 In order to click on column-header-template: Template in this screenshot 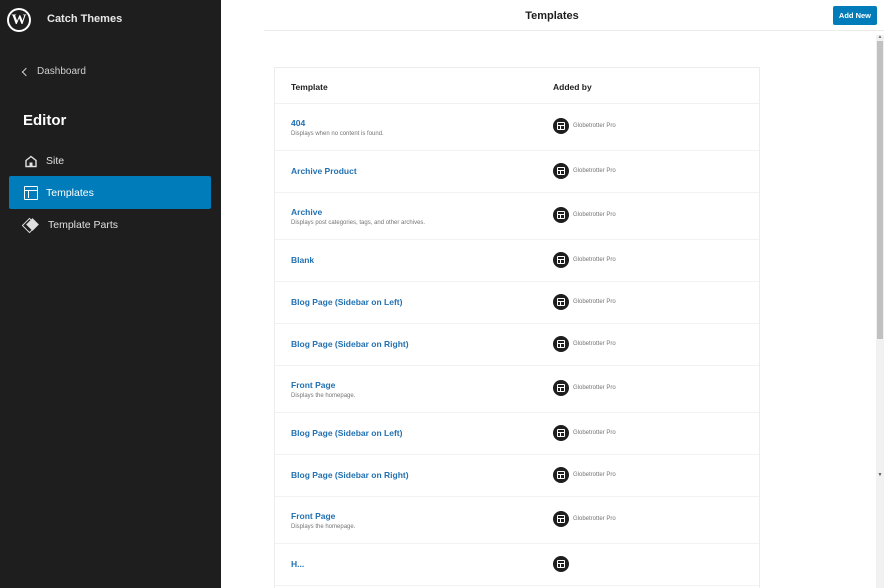, I will do `click(309, 87)`.